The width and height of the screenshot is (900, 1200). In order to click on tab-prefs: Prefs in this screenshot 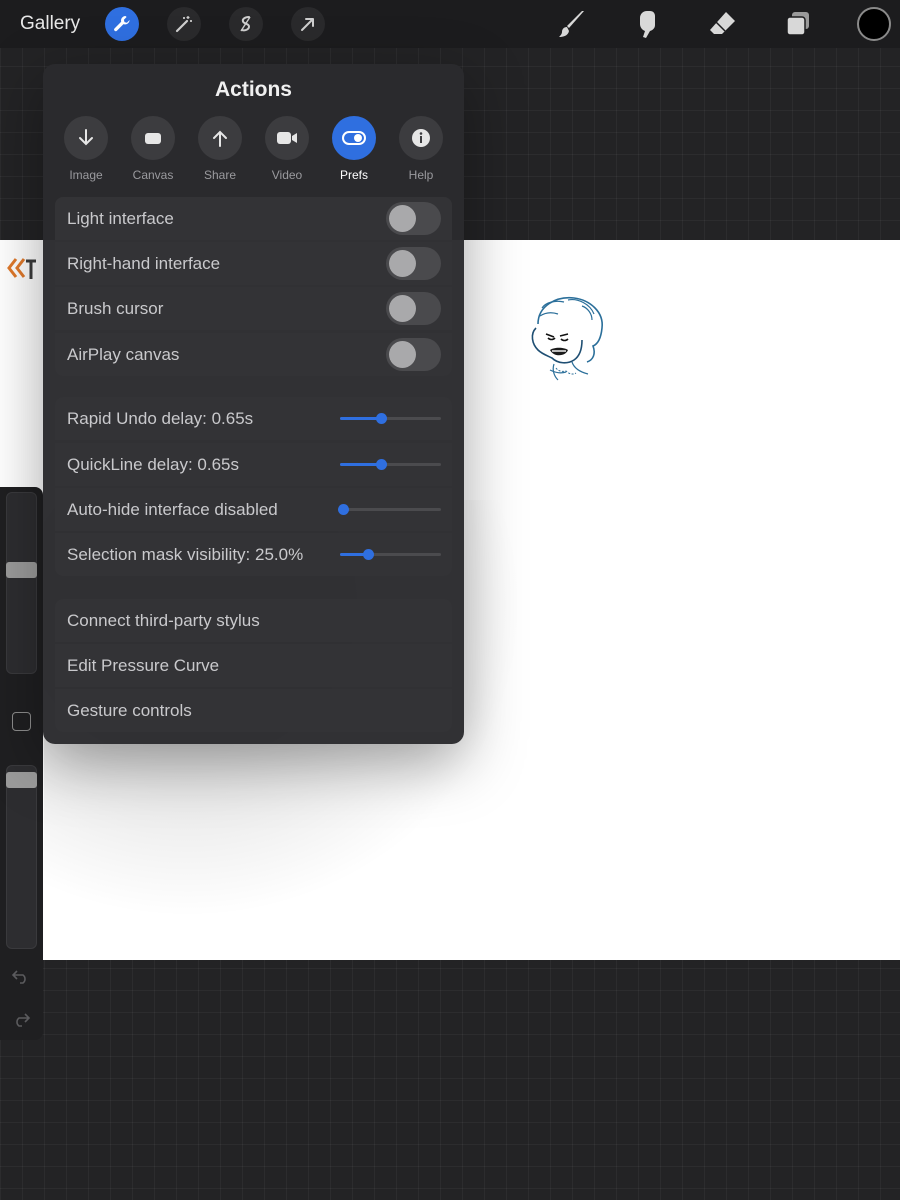, I will do `click(354, 149)`.